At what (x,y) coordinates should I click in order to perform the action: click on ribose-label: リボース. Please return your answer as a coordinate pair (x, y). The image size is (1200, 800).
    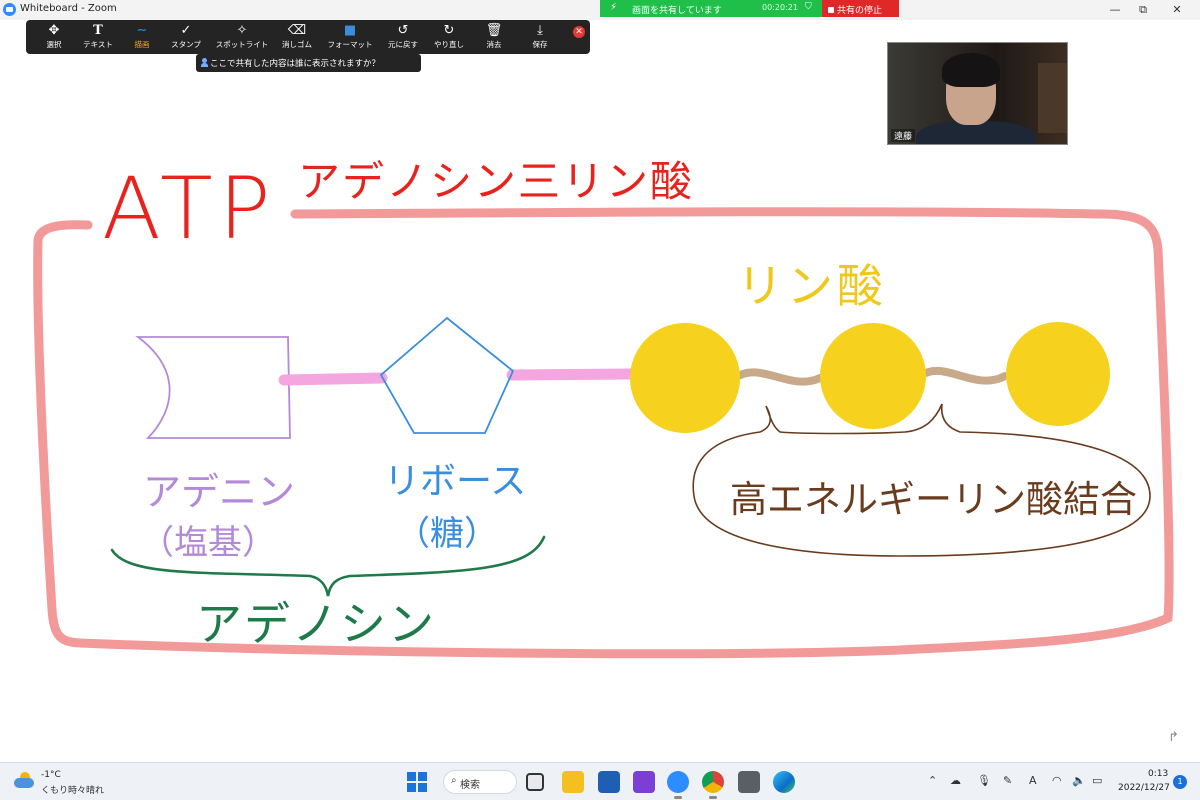
    Looking at the image, I should click on (455, 481).